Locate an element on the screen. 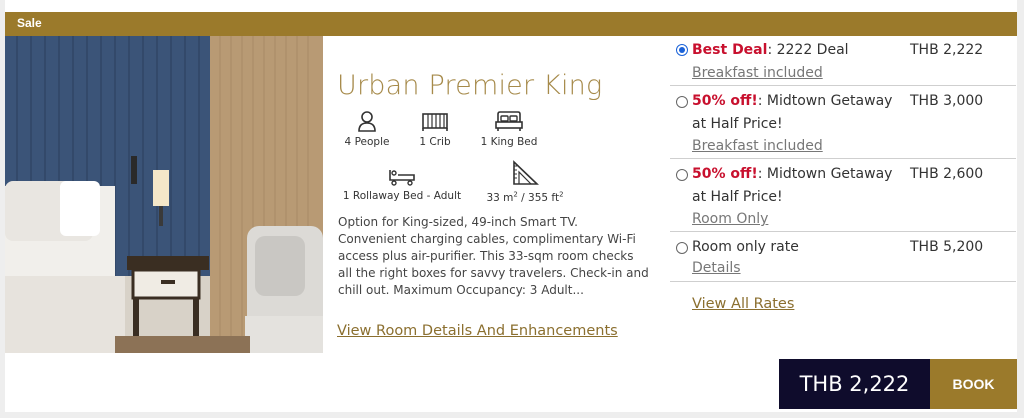  rate-name: Room only rate is located at coordinates (745, 247).